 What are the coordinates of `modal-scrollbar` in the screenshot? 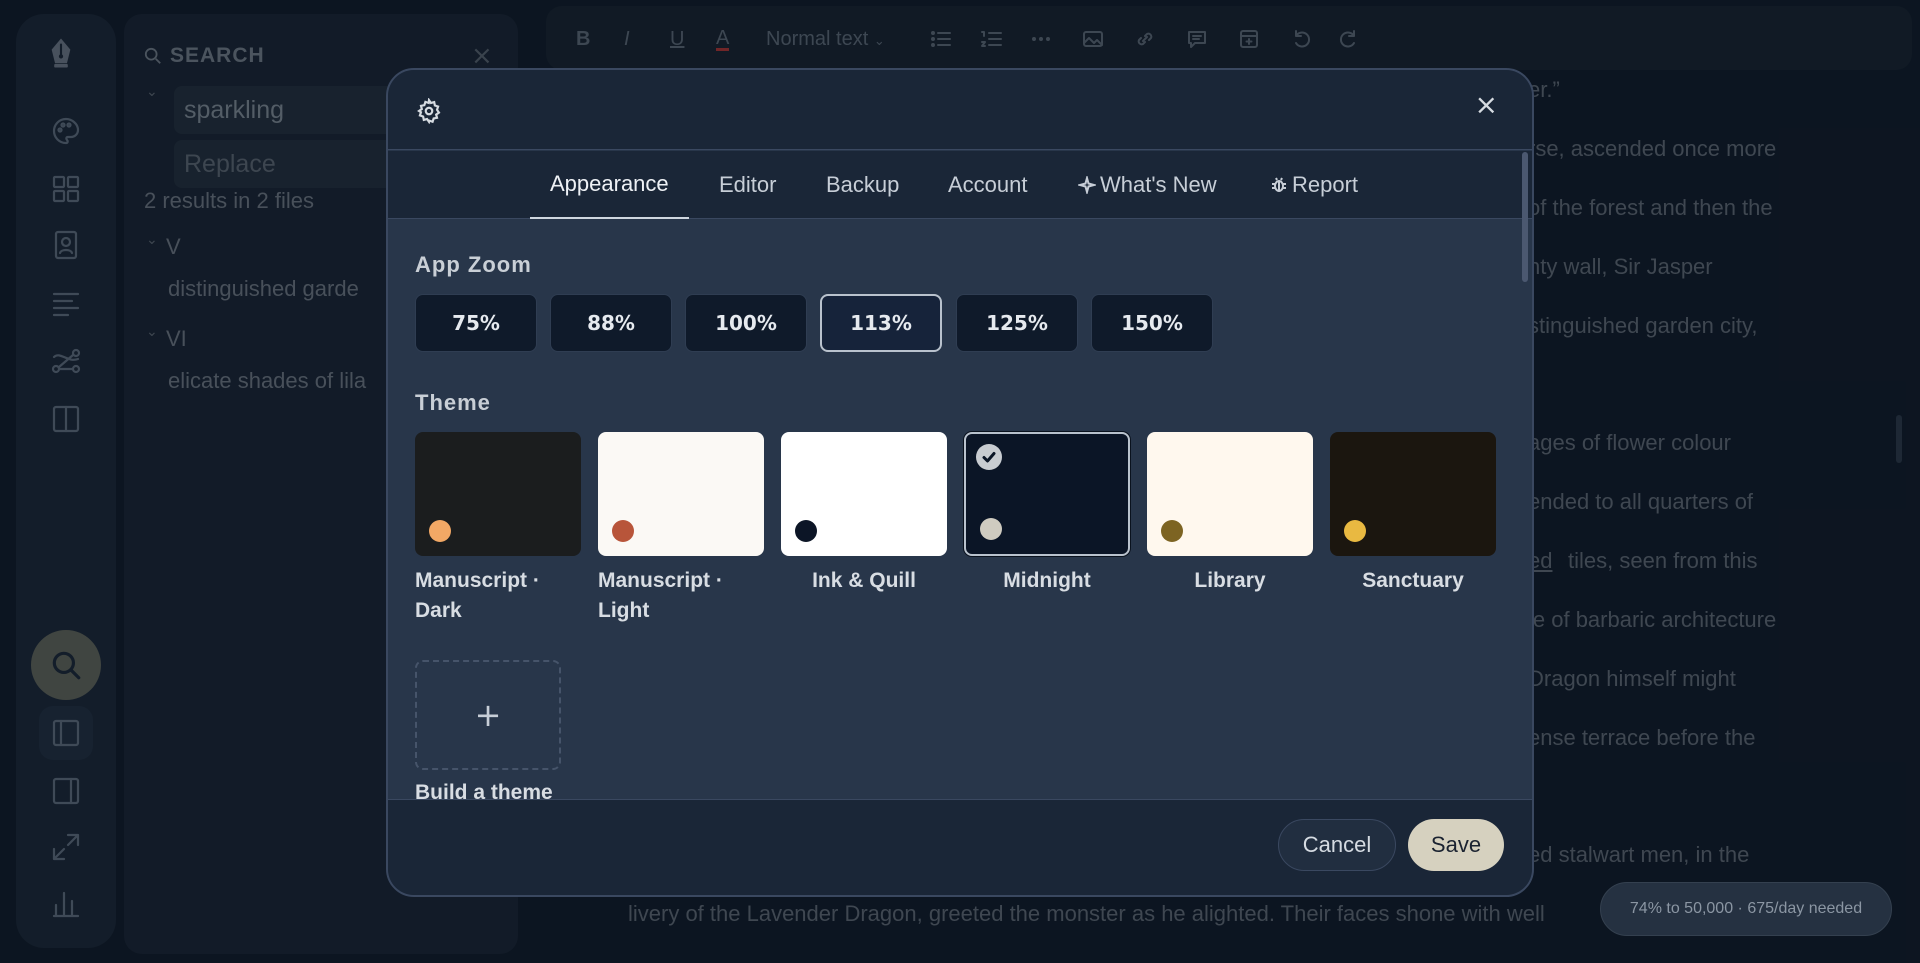 It's located at (1525, 217).